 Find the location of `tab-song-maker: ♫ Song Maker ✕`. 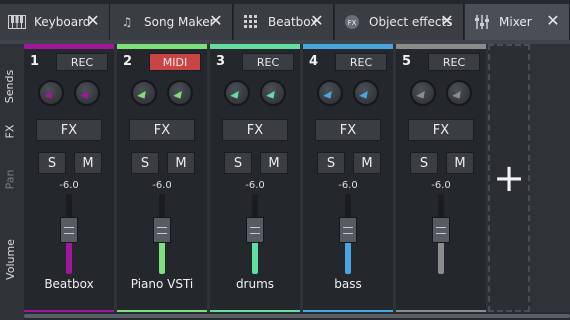

tab-song-maker: ♫ Song Maker ✕ is located at coordinates (171, 22).